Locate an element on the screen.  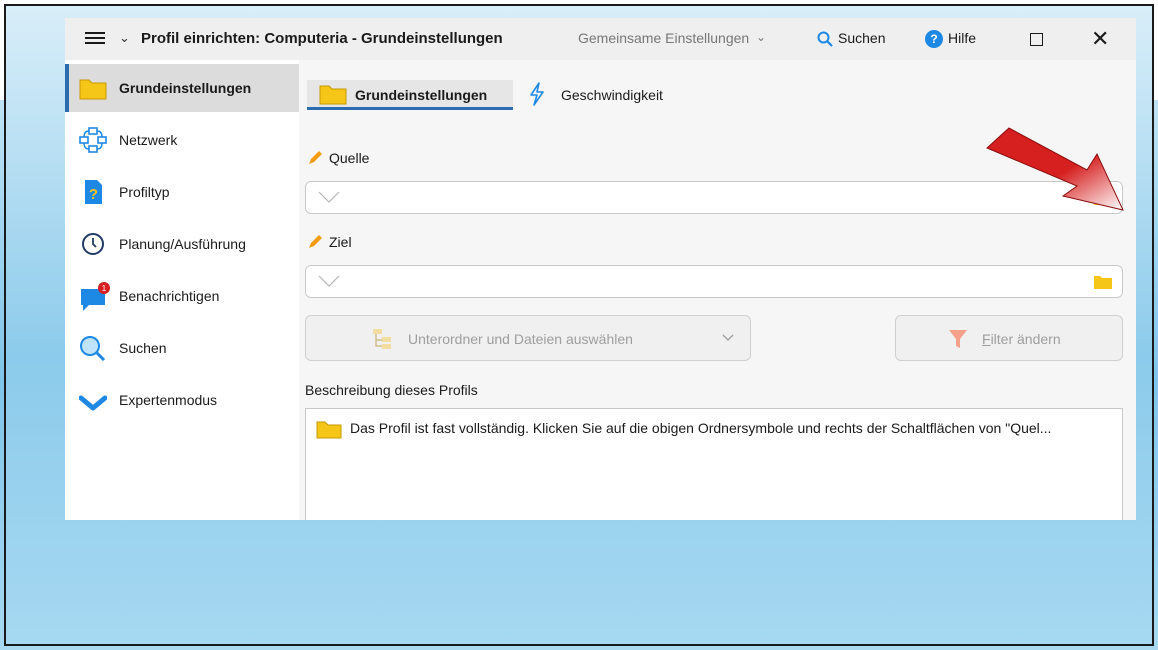
sidebar-item-label: Expertenmodus is located at coordinates (168, 400).